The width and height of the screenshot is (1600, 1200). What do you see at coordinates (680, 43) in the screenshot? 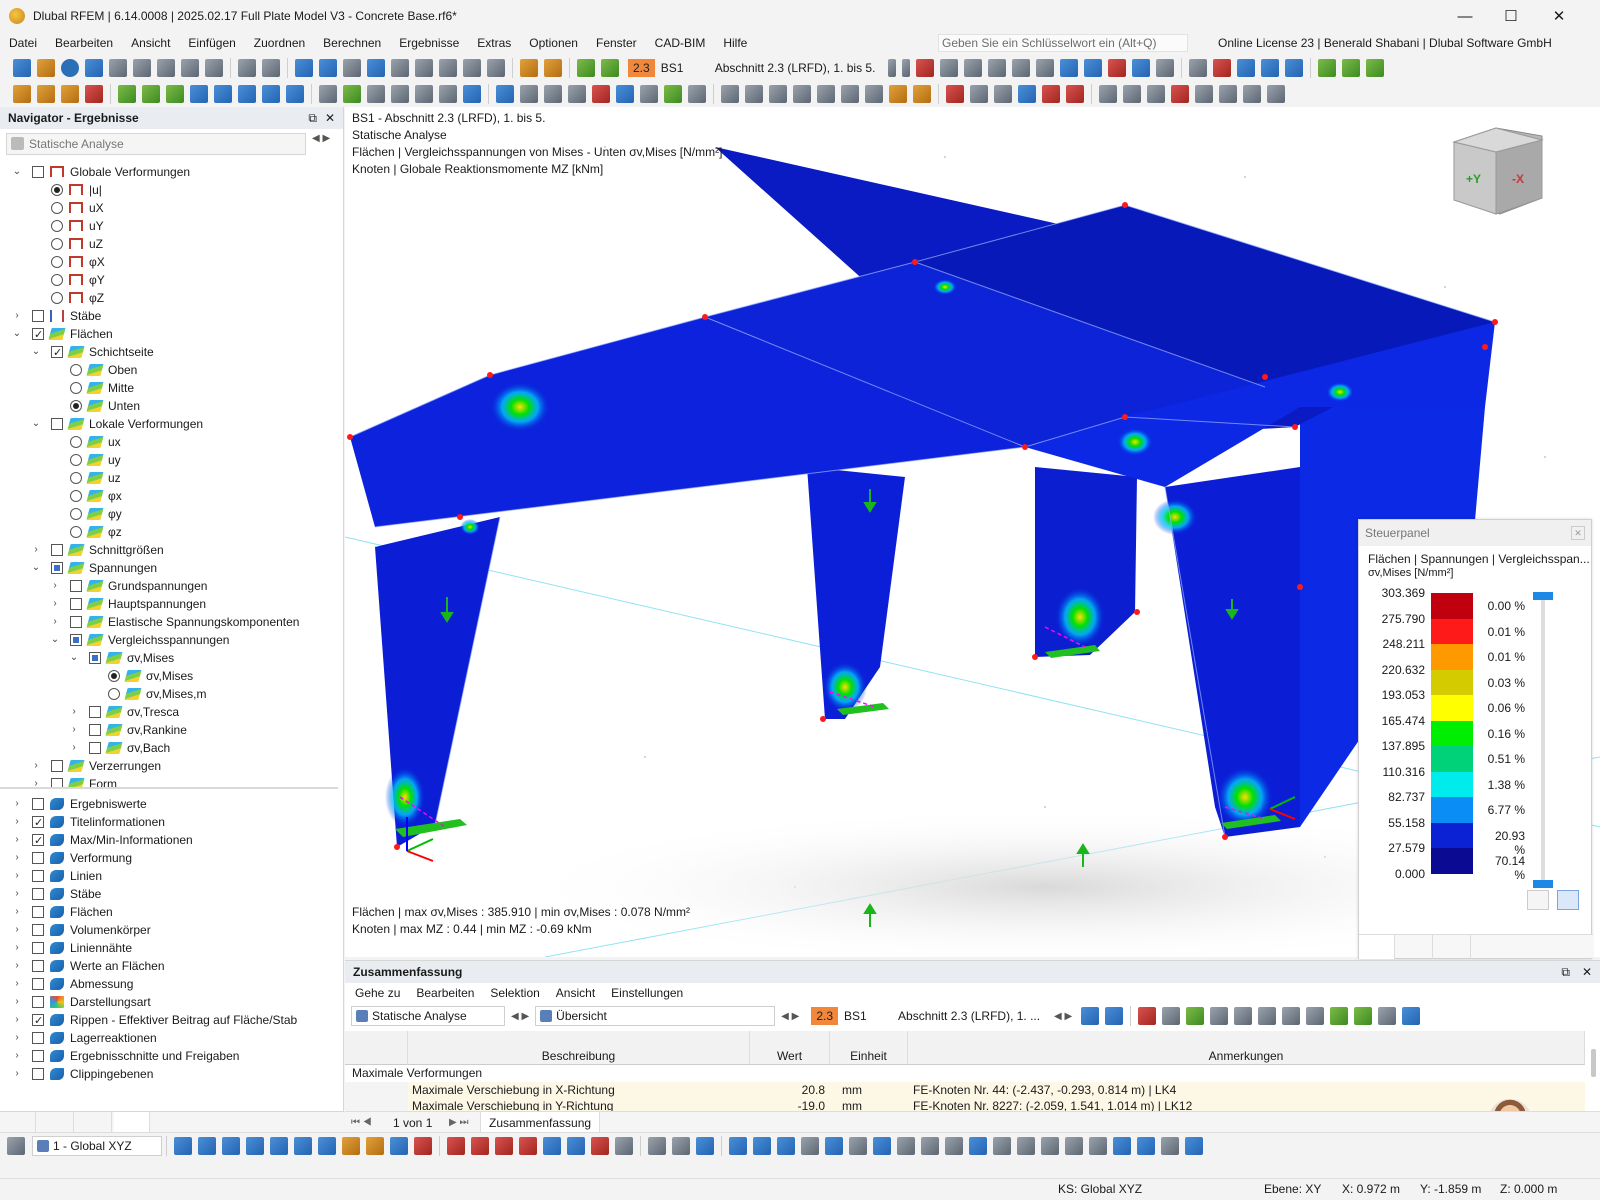
I see `menu-cad-bim: CAD-BIM` at bounding box center [680, 43].